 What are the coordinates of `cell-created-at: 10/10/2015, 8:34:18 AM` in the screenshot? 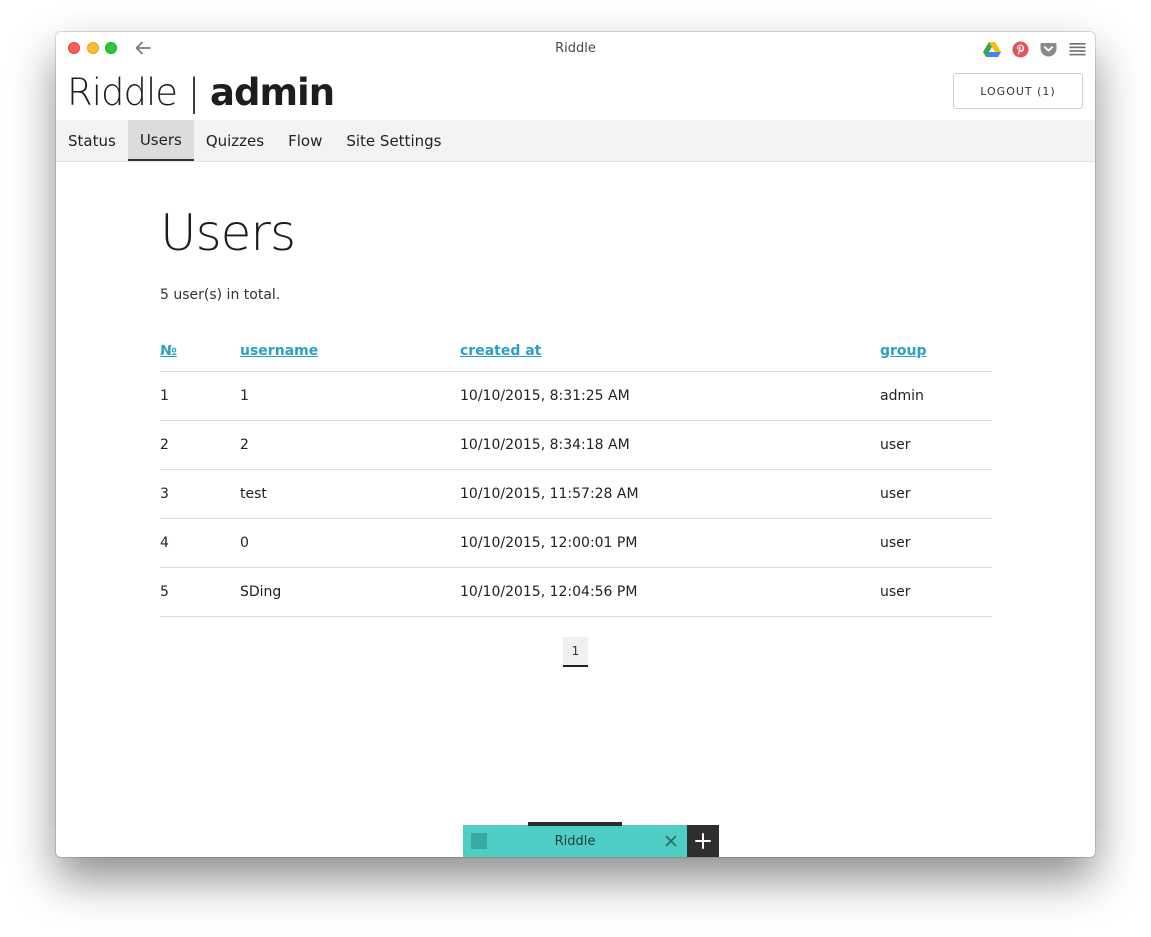 It's located at (670, 445).